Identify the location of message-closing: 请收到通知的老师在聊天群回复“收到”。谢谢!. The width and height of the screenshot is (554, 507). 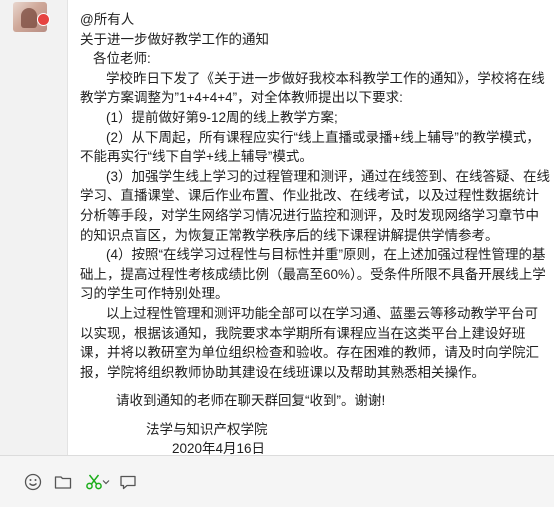
(251, 401).